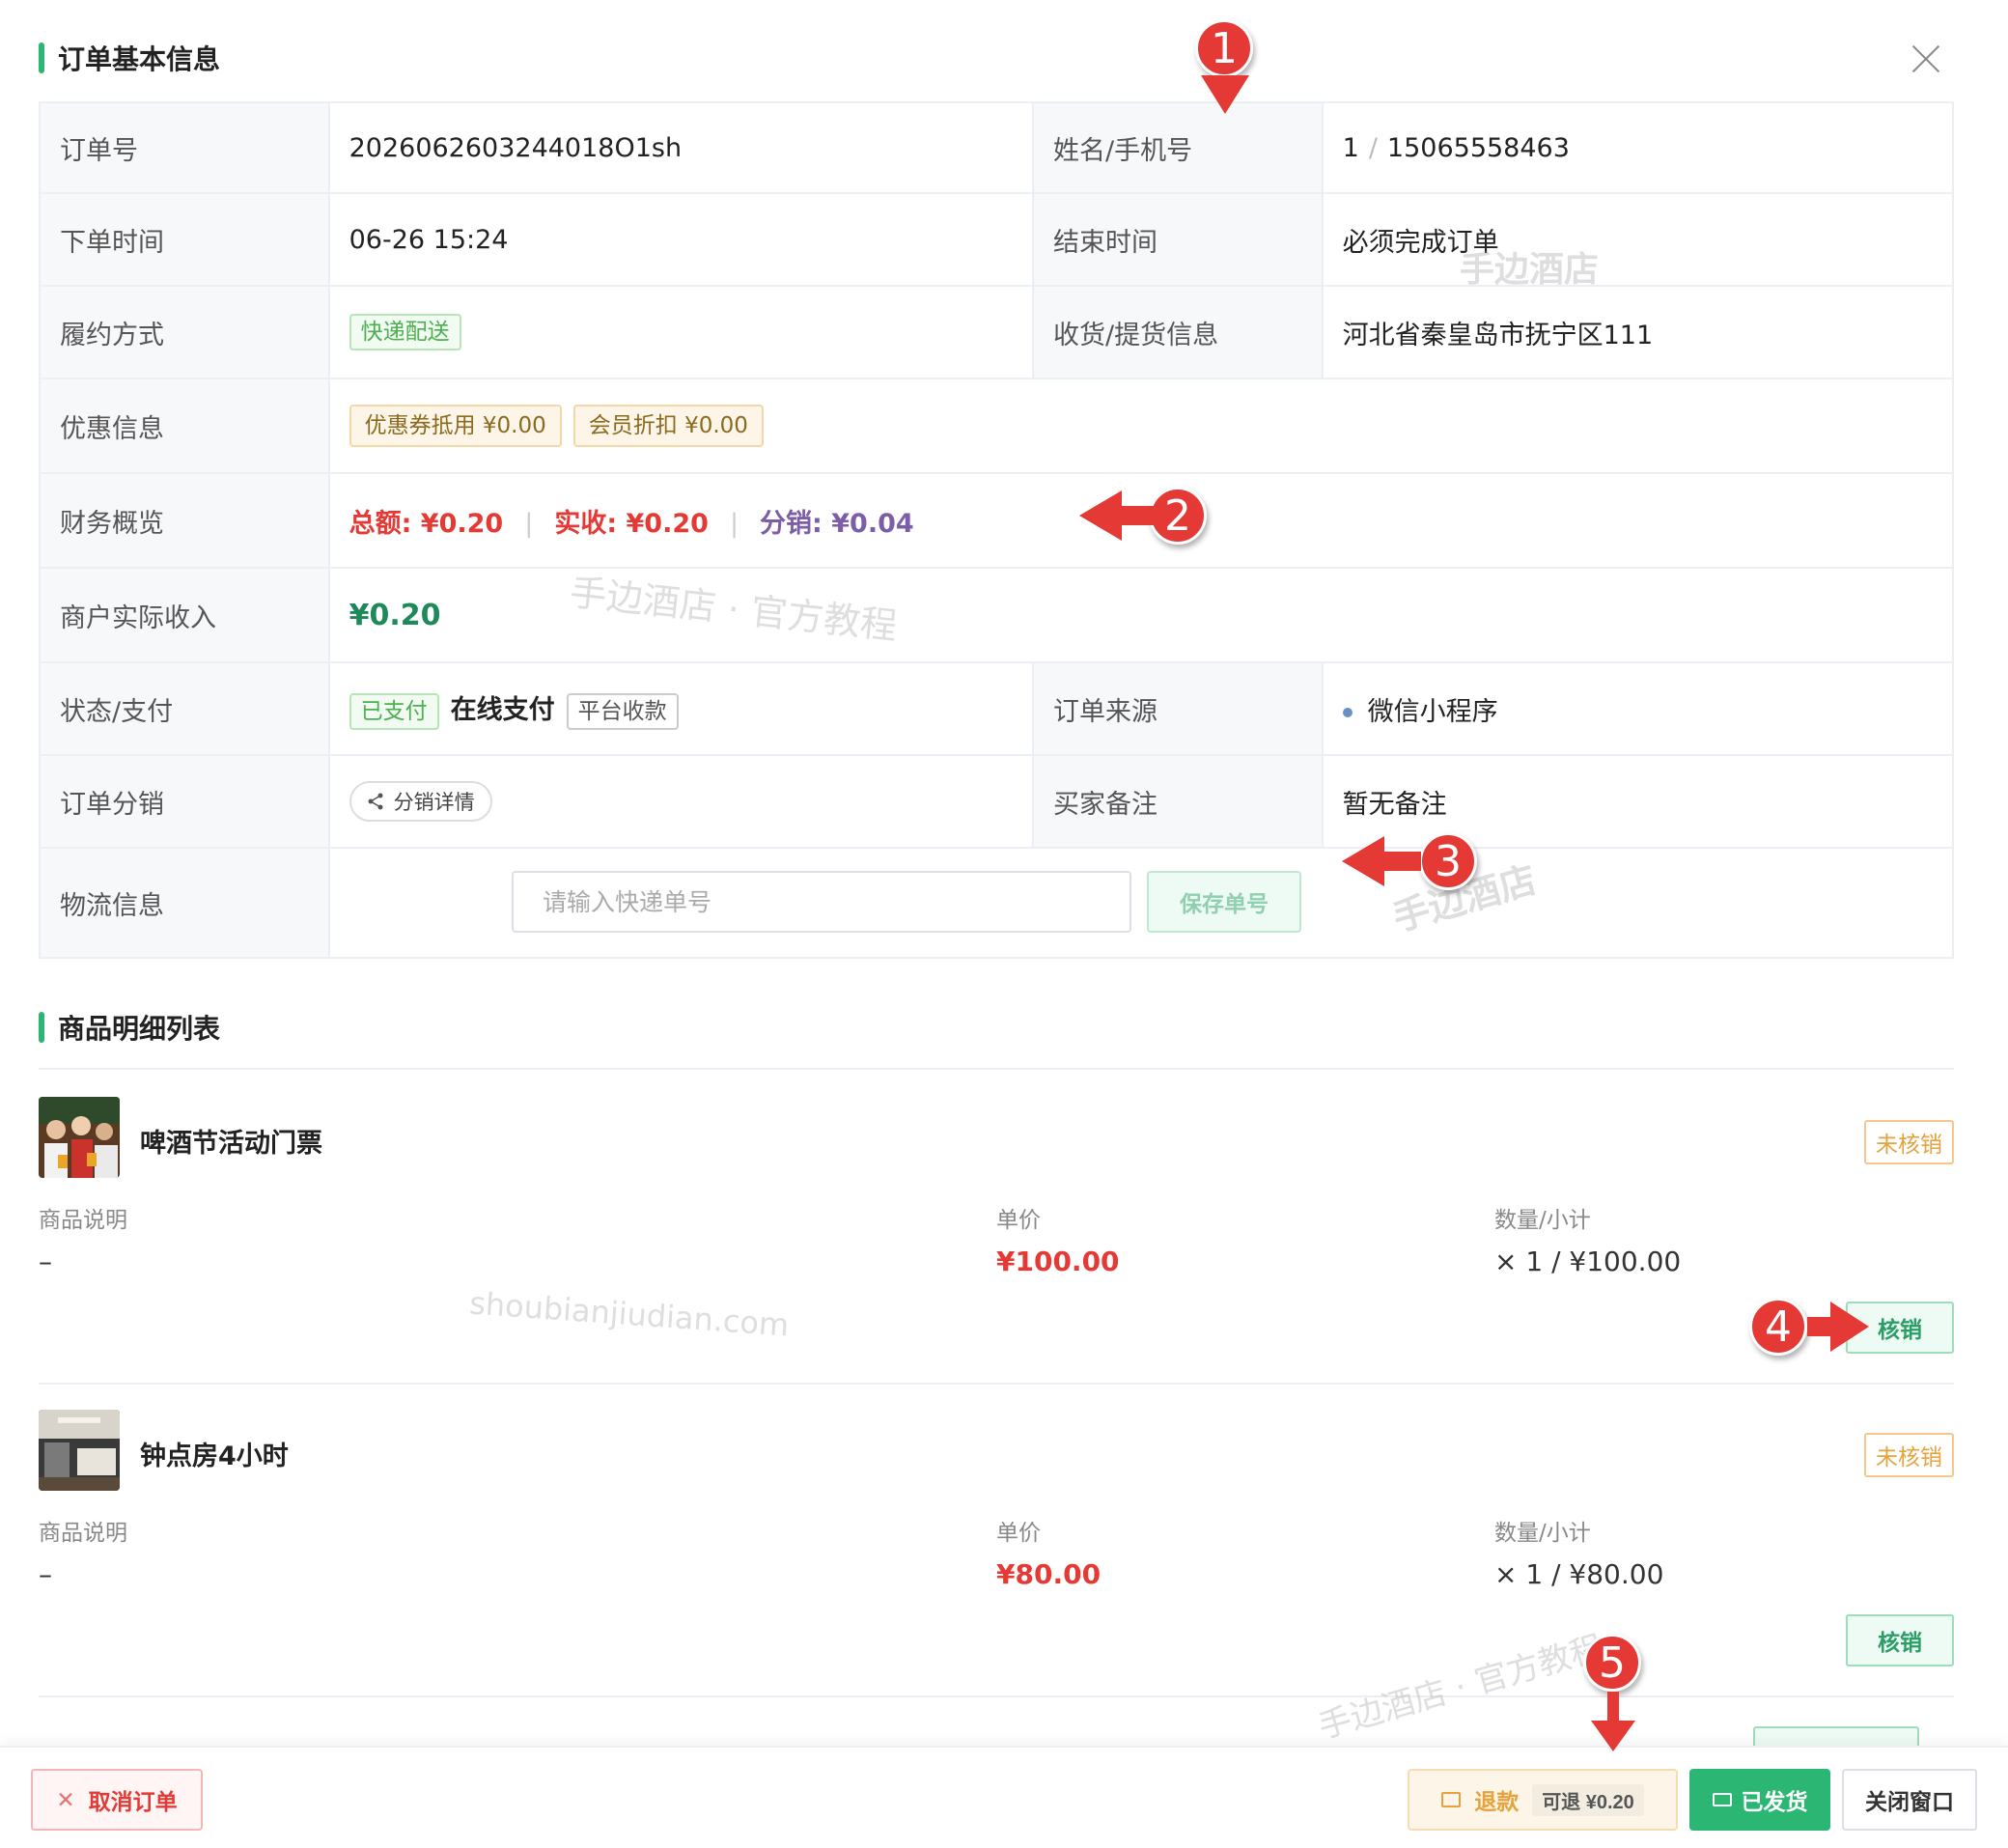  Describe the element at coordinates (1836, 1736) in the screenshot. I see `redeem-all-button-partial` at that location.